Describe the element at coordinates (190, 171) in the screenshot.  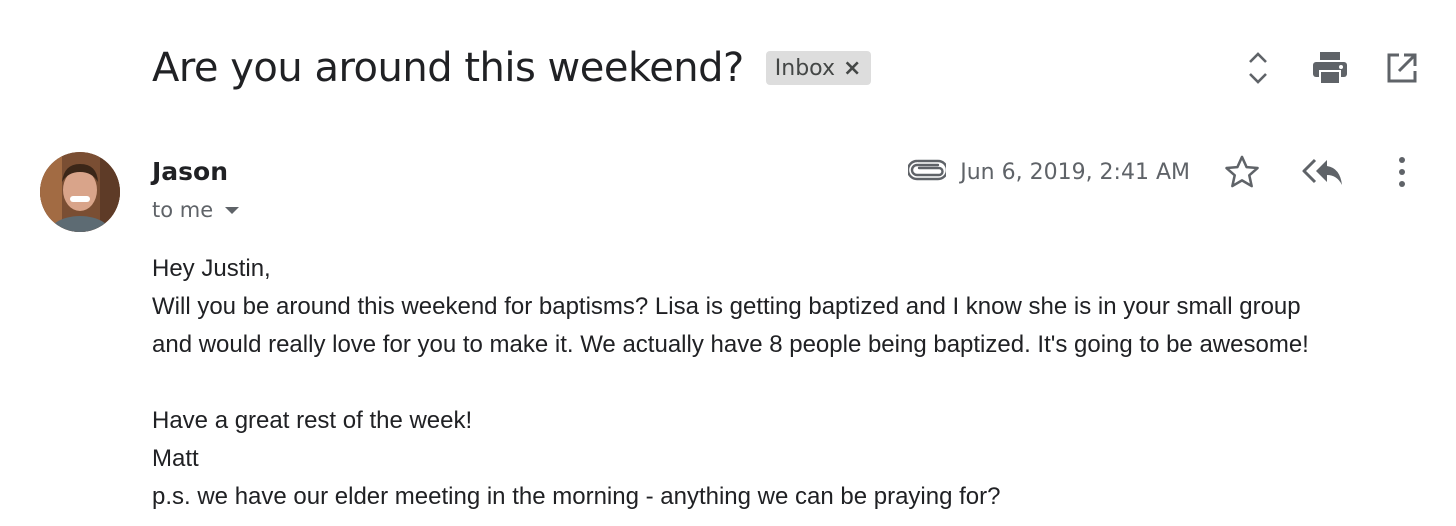
I see `sender-name: Jason` at that location.